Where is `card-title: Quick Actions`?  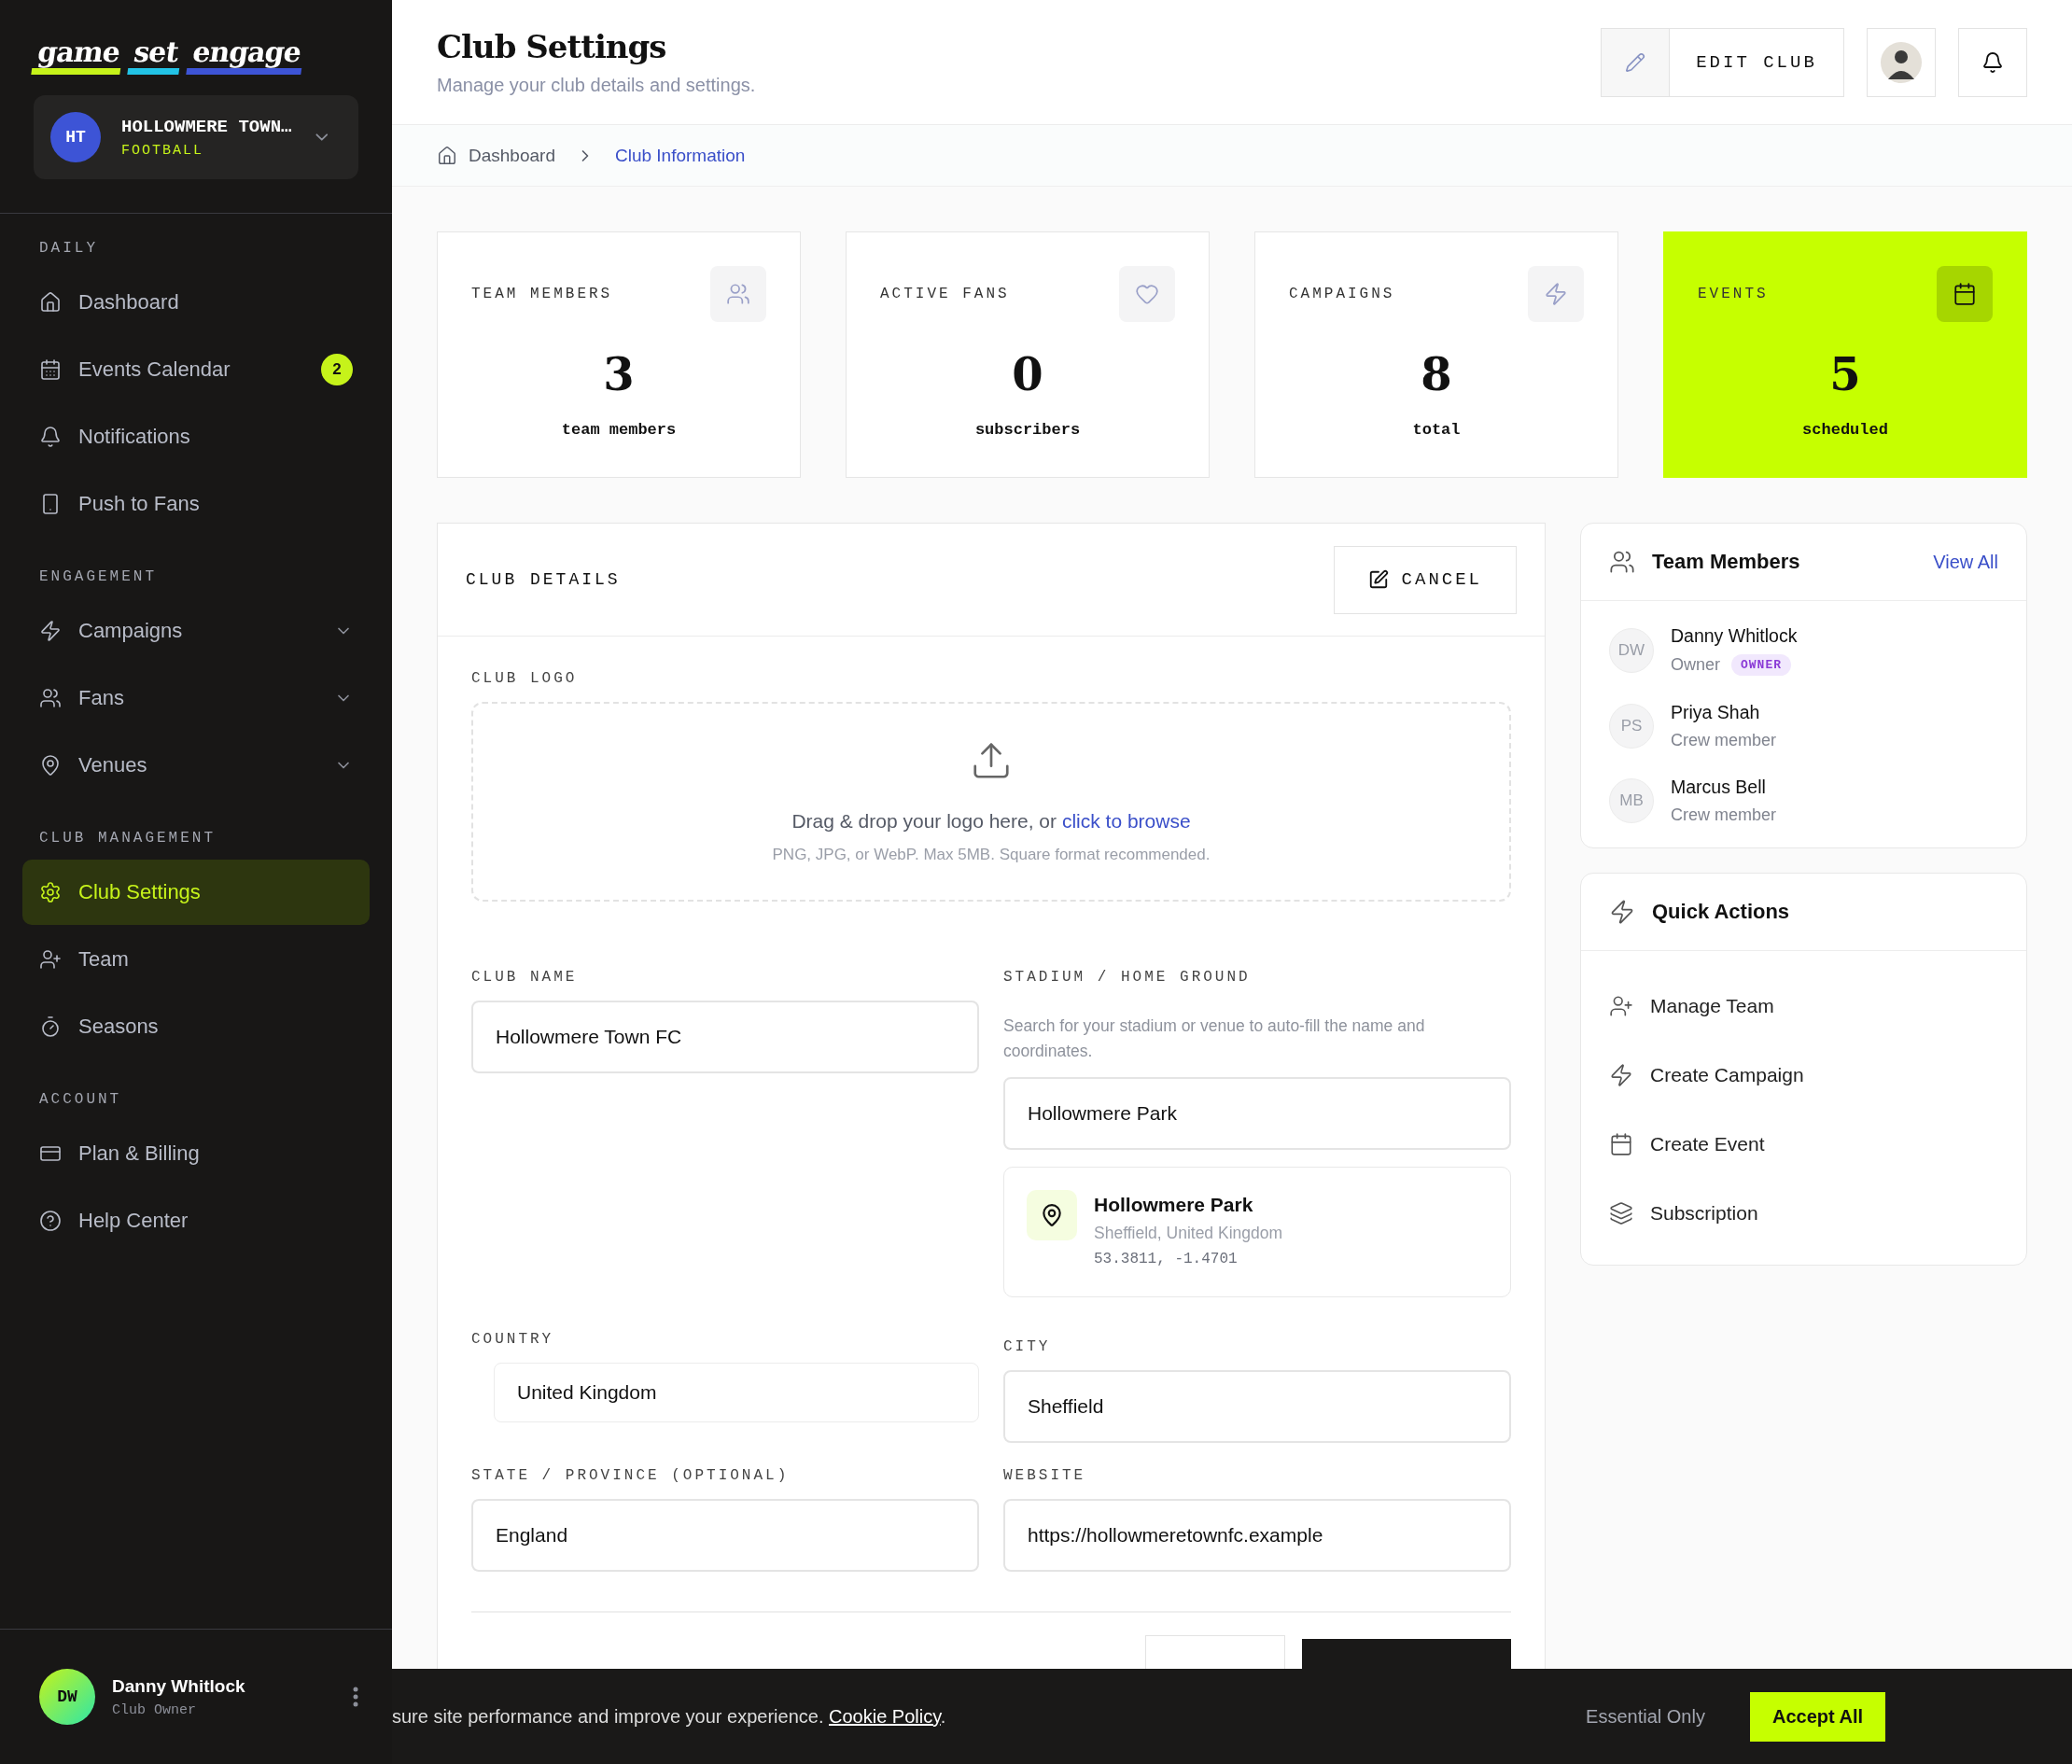
card-title: Quick Actions is located at coordinates (1721, 912).